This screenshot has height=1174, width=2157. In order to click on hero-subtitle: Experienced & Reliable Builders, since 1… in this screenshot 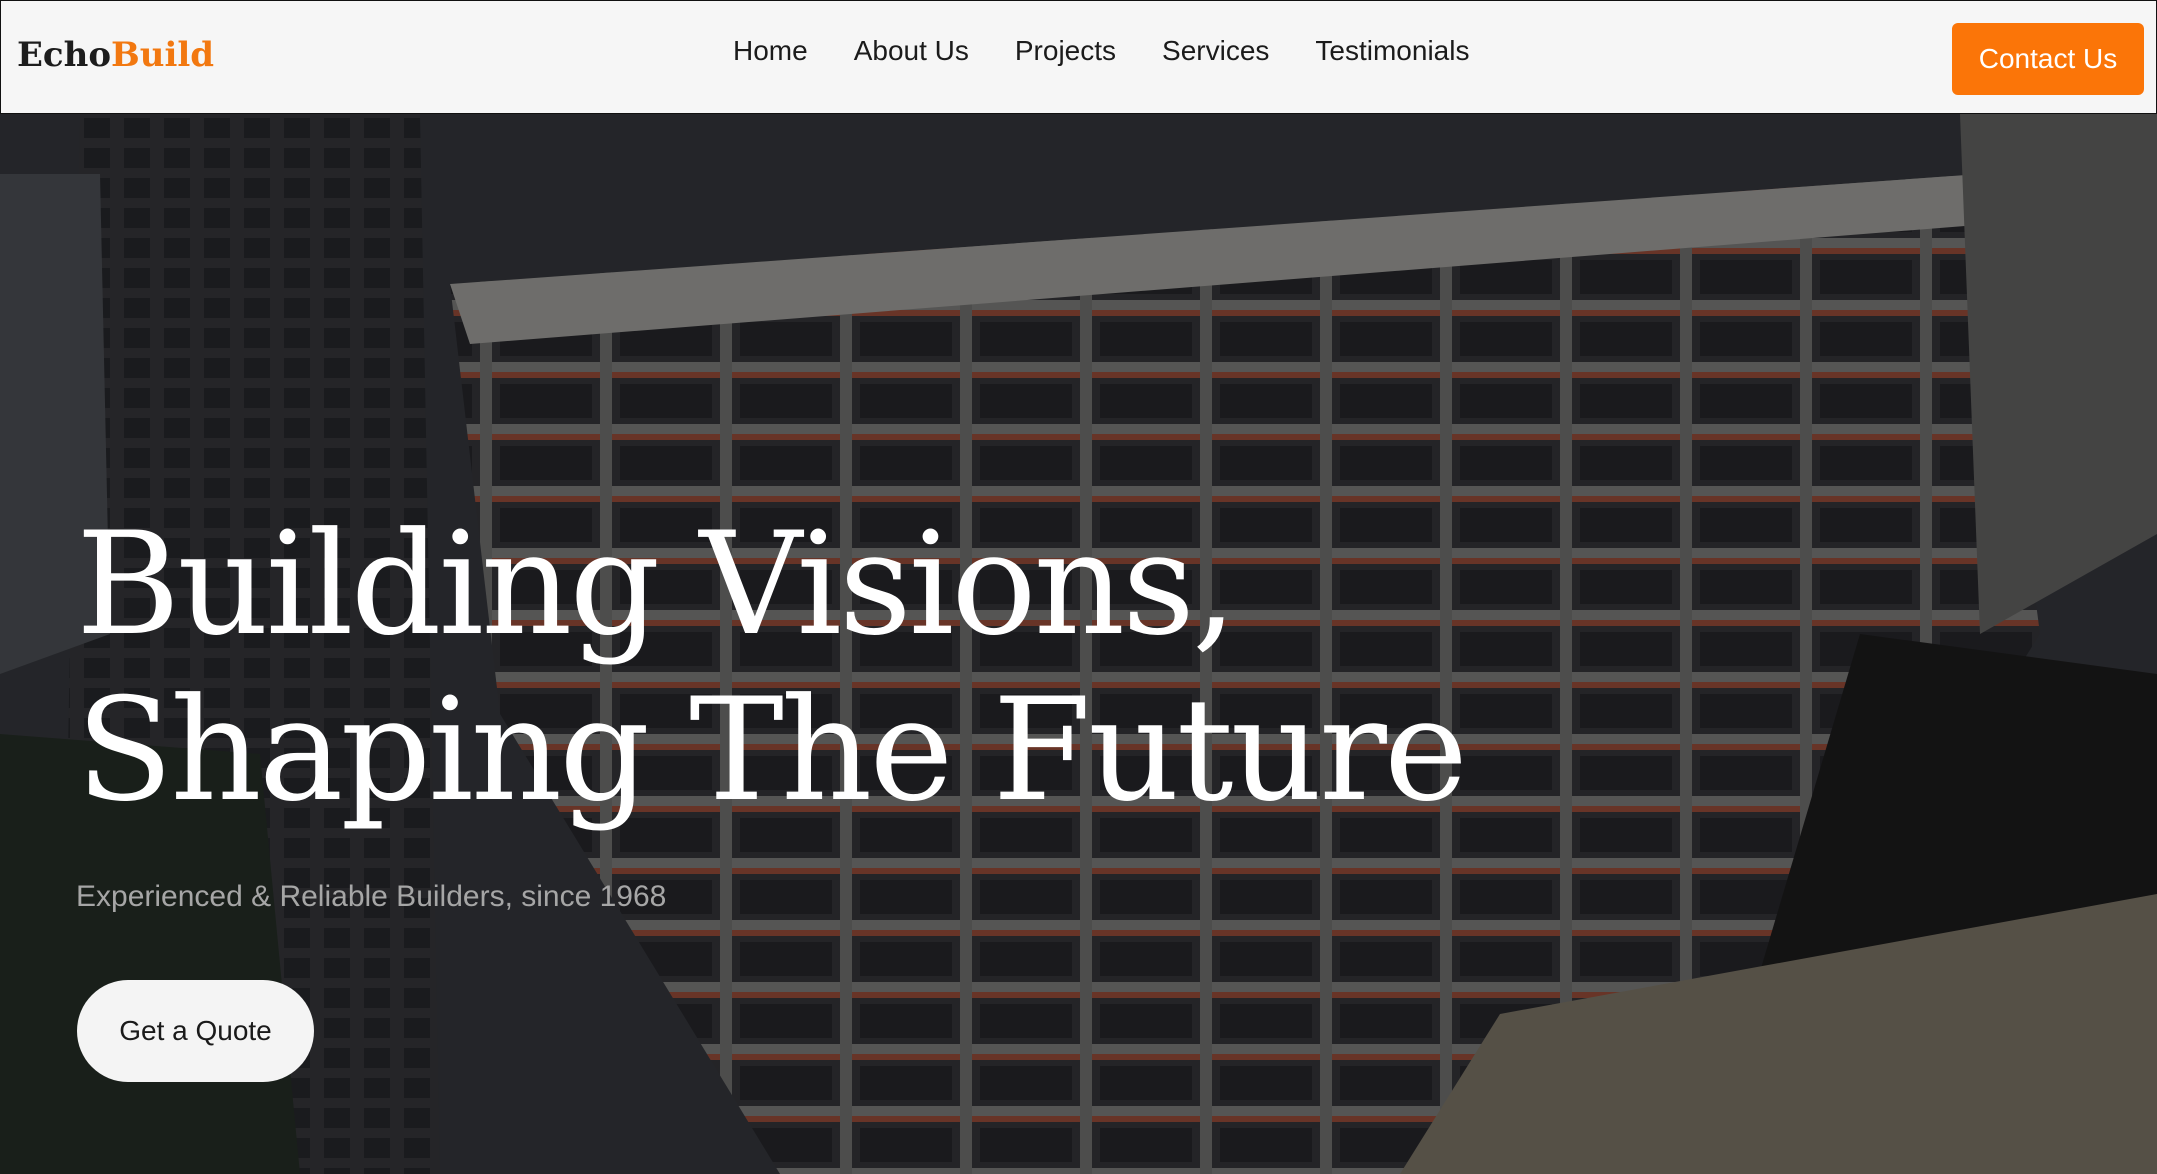, I will do `click(371, 896)`.